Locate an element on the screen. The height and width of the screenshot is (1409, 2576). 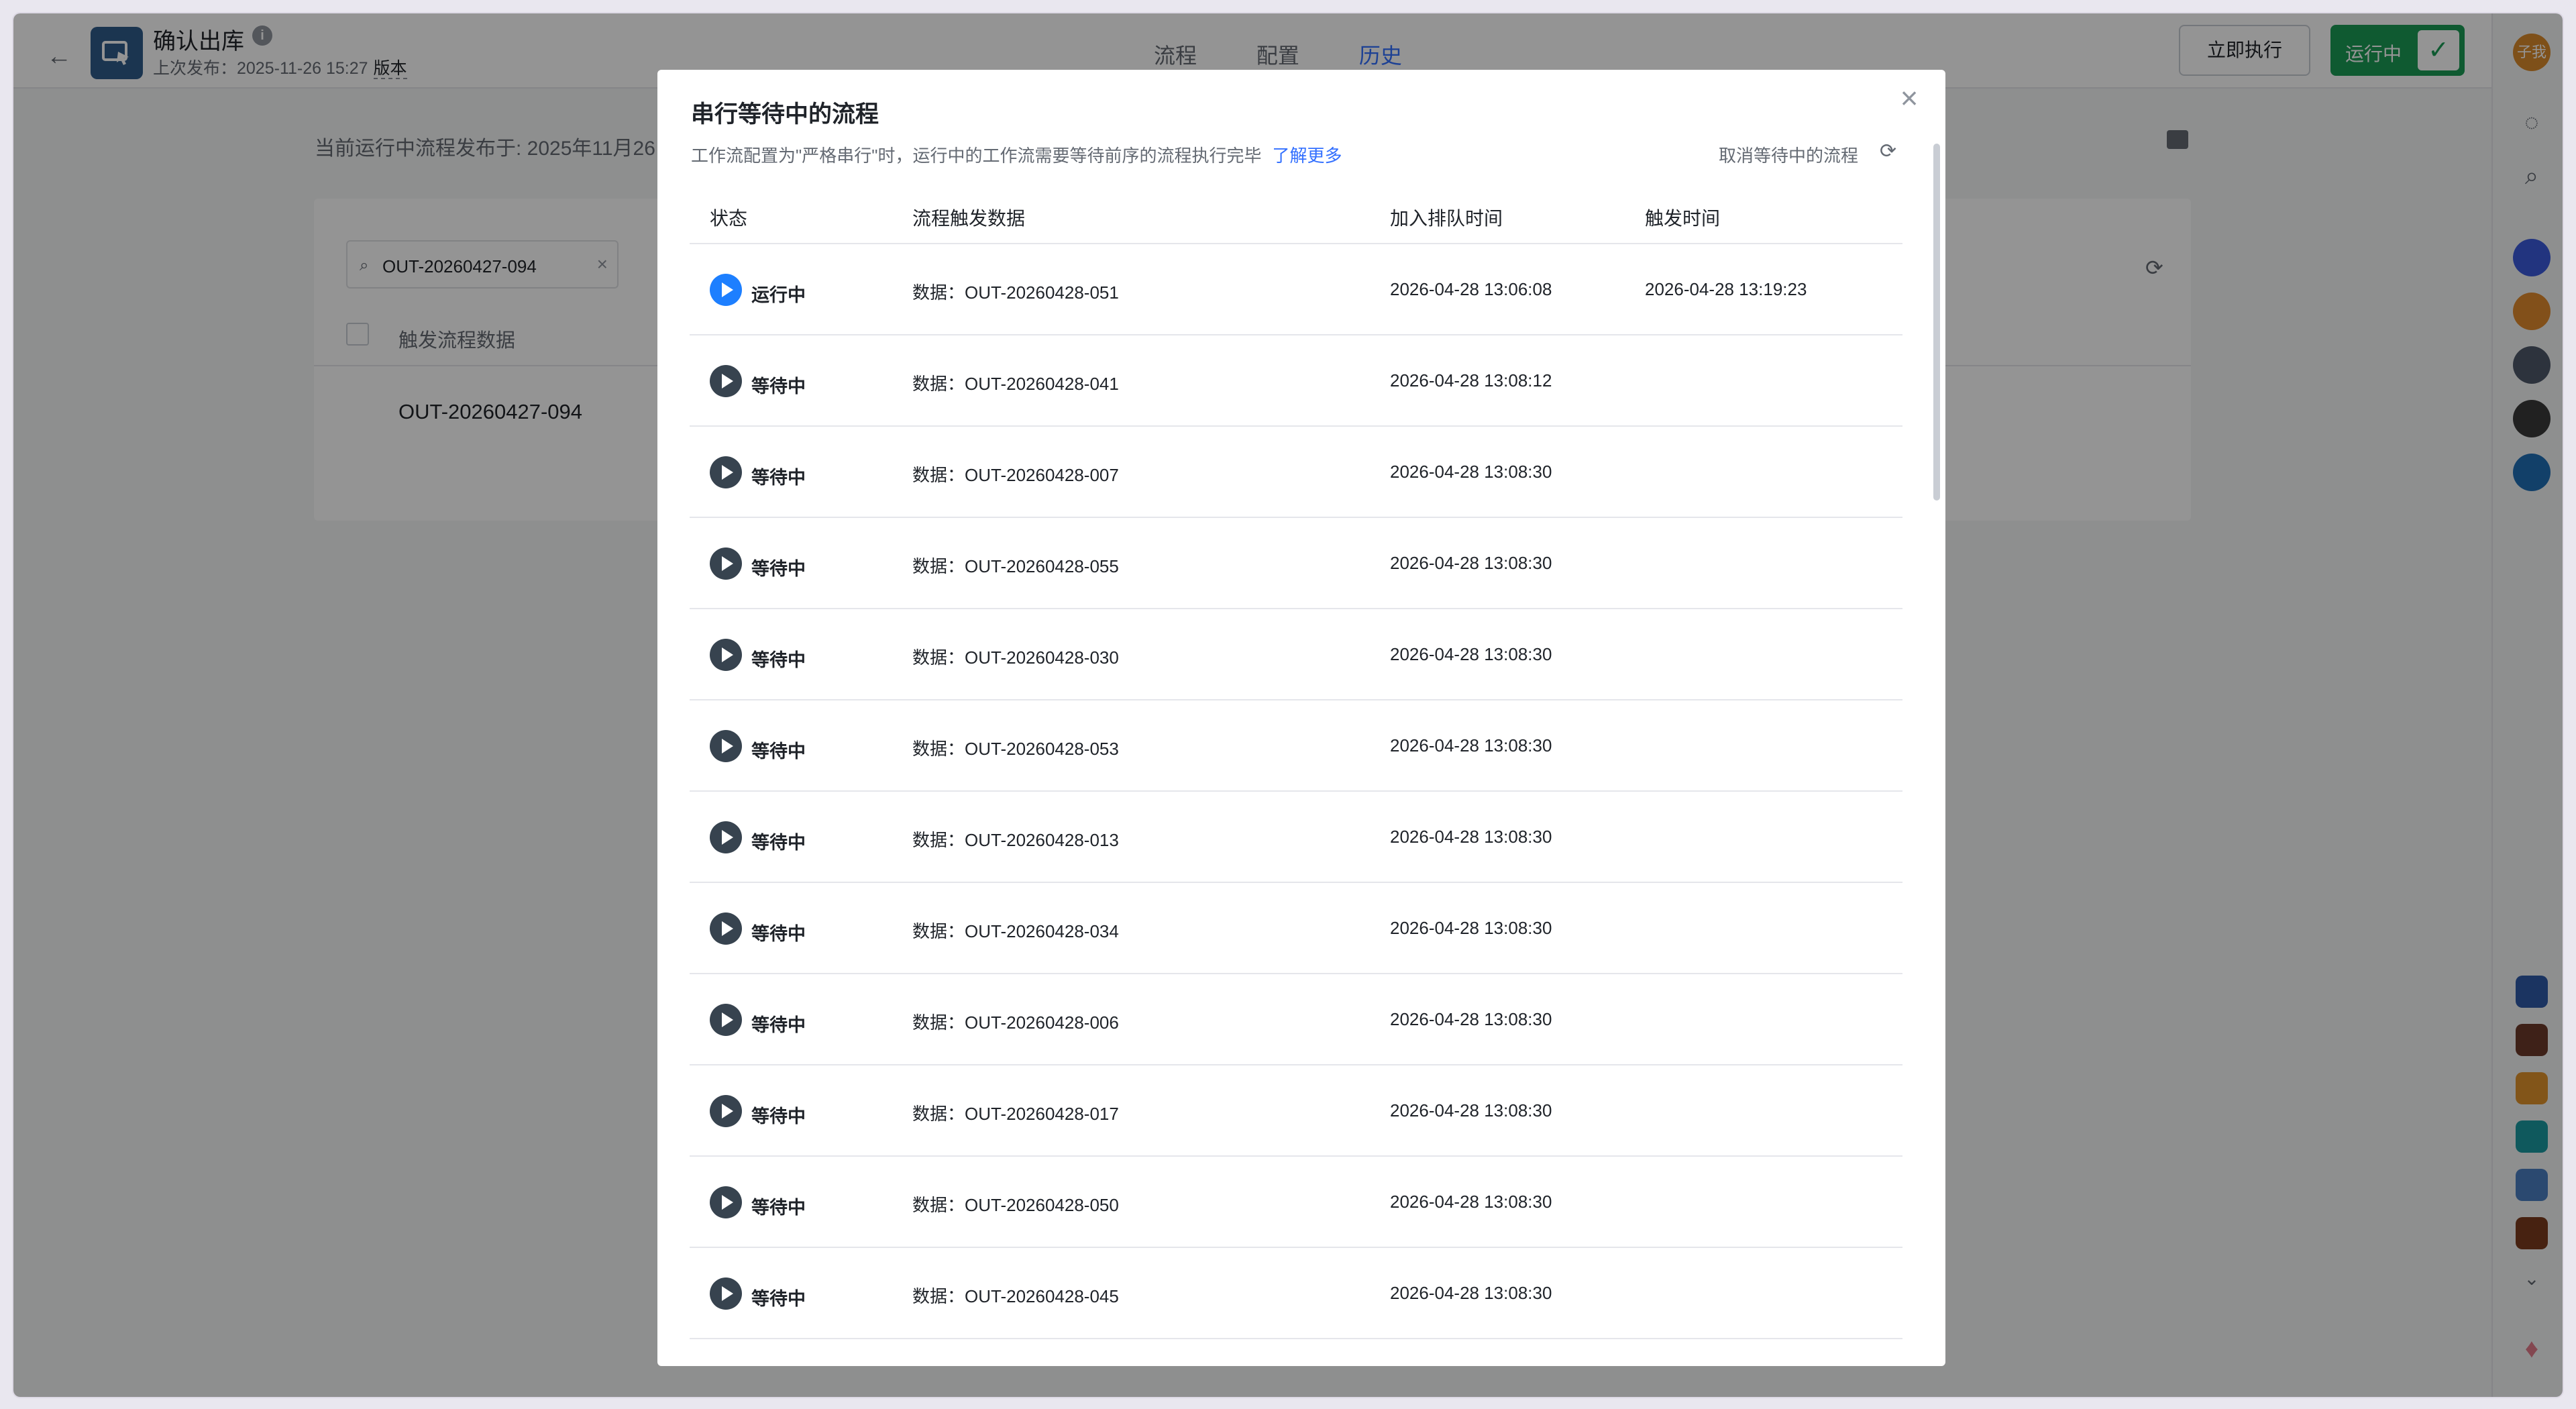
trigger-data-cell: 数据：OUT-20260428-030 is located at coordinates (1015, 657).